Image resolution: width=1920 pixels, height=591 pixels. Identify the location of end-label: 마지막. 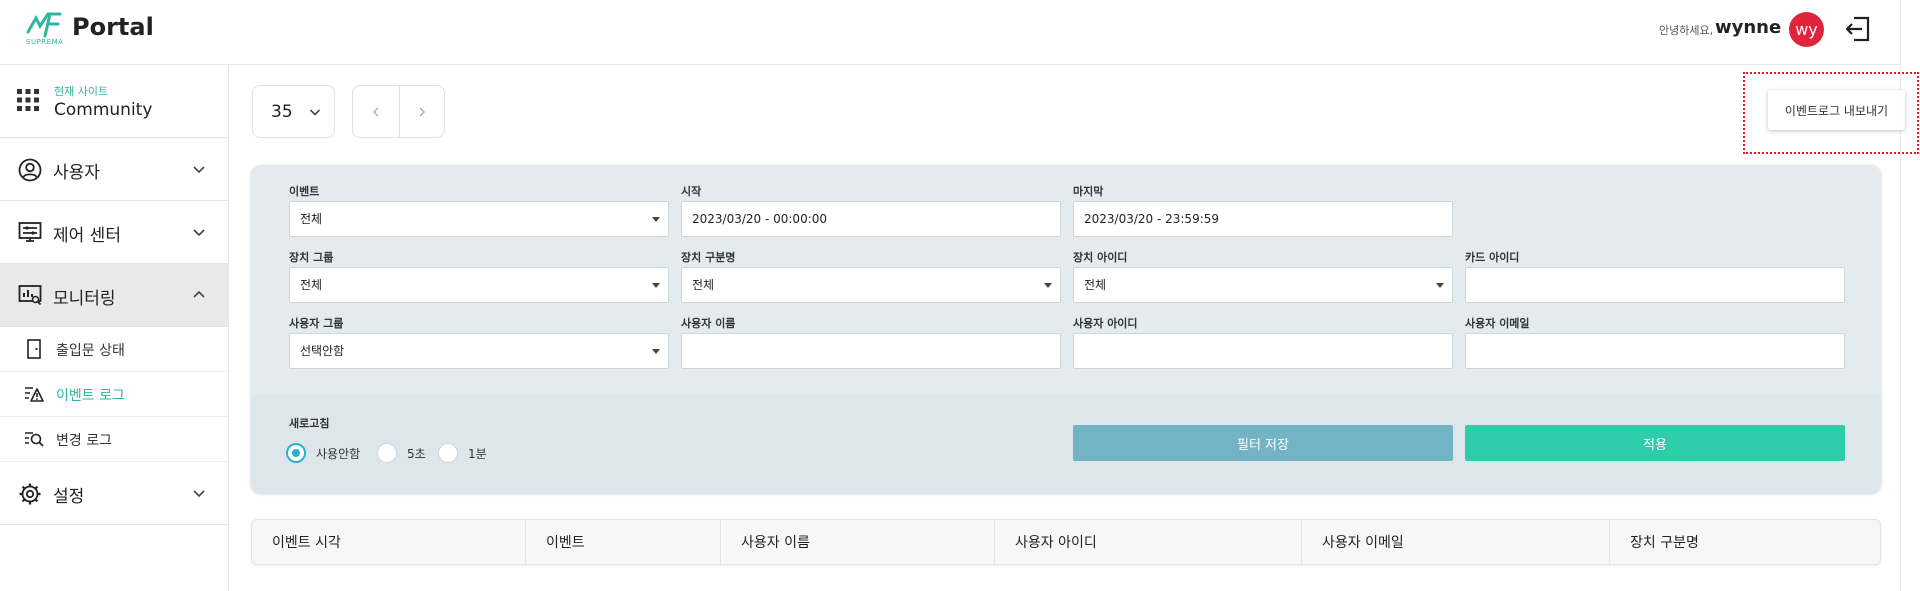
(1088, 191).